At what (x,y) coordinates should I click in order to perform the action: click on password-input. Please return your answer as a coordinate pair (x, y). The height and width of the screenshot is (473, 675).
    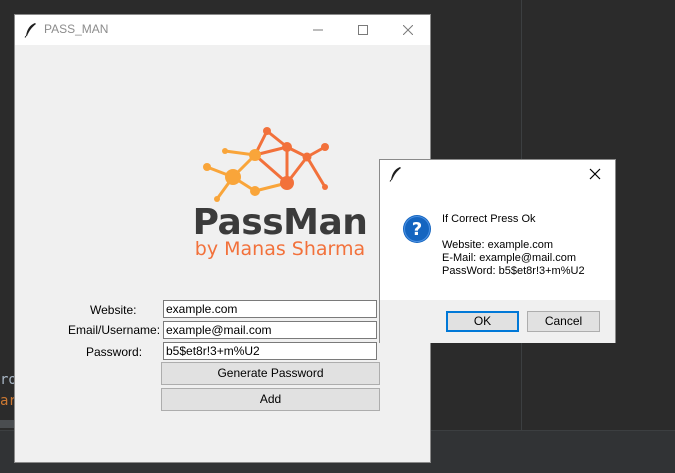
    Looking at the image, I should click on (270, 351).